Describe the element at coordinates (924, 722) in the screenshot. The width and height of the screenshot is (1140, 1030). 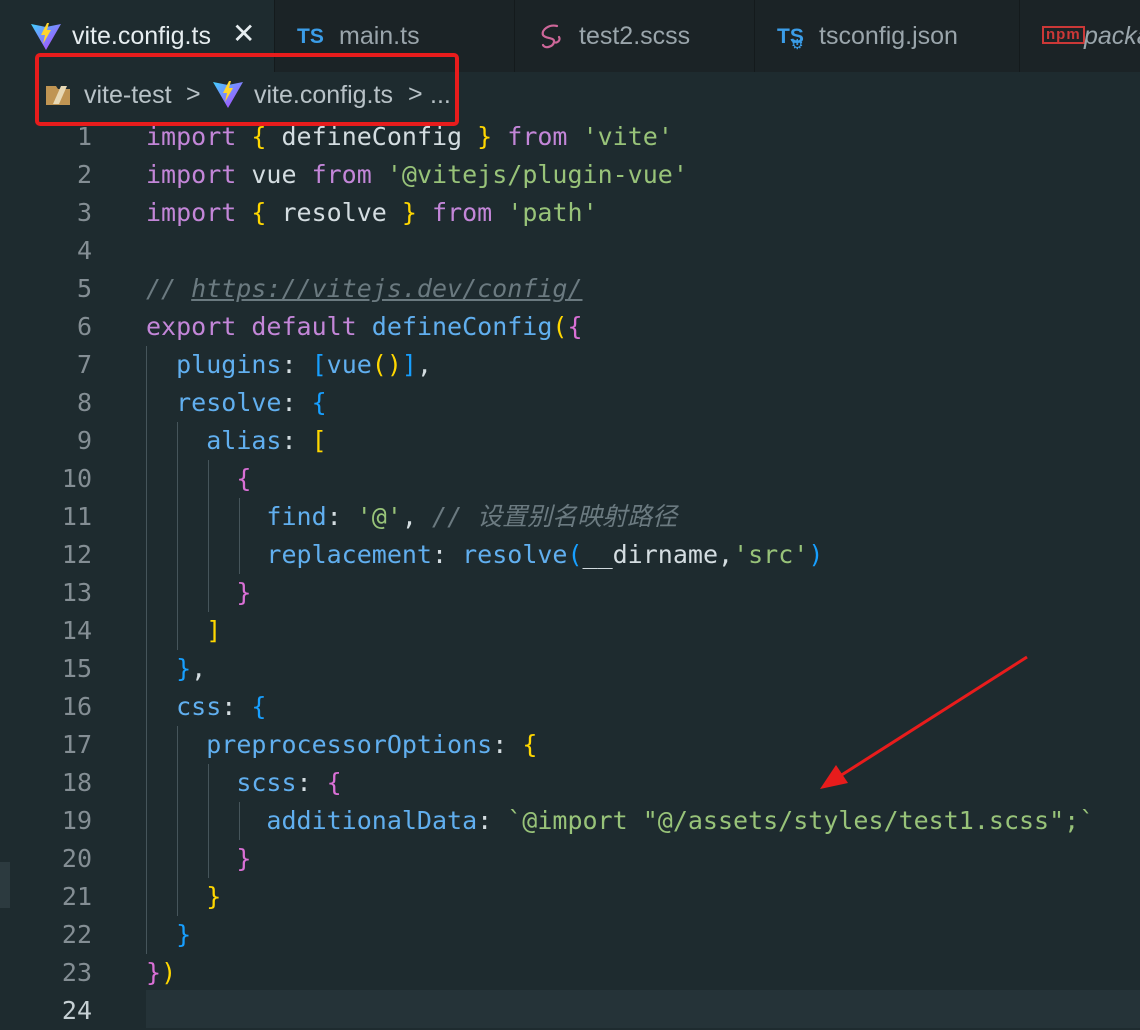
I see `annotation-arrow` at that location.